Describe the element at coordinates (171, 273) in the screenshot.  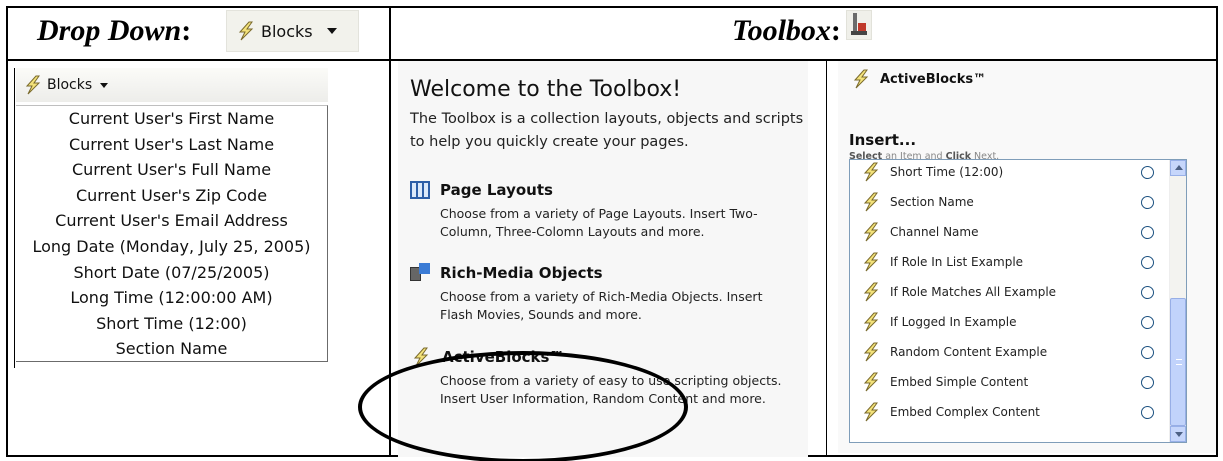
I see `dropdown-item: Short Date (07/25/2005)` at that location.